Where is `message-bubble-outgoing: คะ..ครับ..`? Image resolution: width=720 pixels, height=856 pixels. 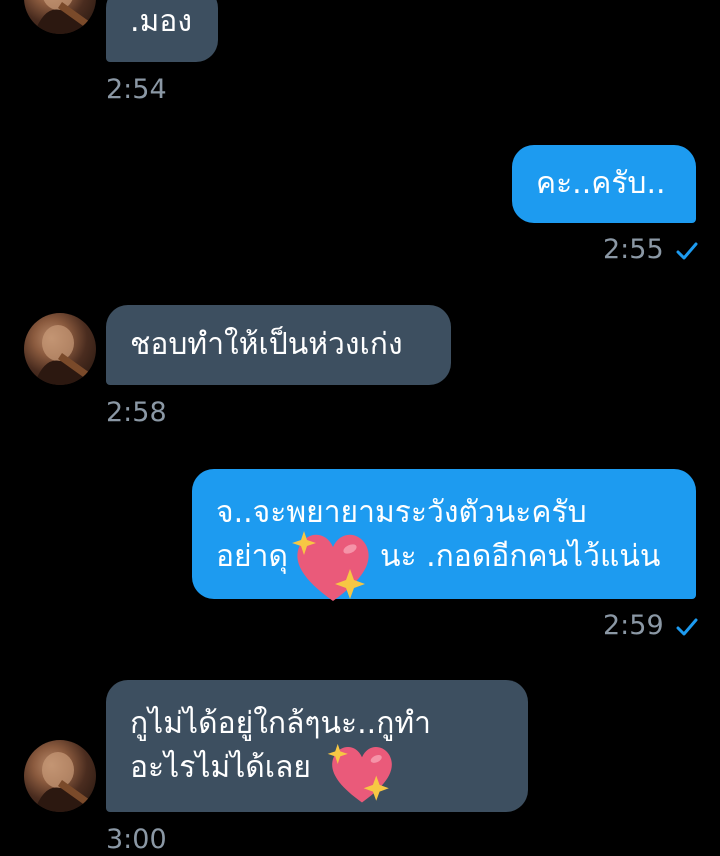 message-bubble-outgoing: คะ..ครับ.. is located at coordinates (604, 184).